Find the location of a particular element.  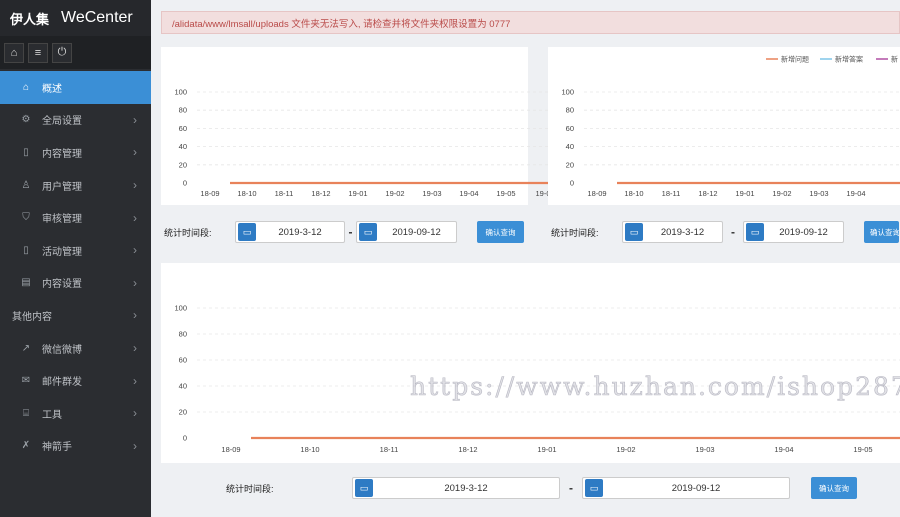

user-icon: ♙ is located at coordinates (26, 185).